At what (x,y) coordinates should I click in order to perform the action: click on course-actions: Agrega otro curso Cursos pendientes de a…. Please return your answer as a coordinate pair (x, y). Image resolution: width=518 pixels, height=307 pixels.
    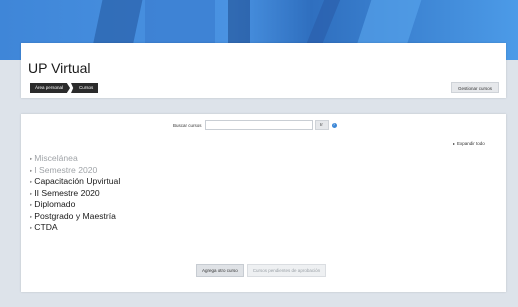
    Looking at the image, I should click on (261, 270).